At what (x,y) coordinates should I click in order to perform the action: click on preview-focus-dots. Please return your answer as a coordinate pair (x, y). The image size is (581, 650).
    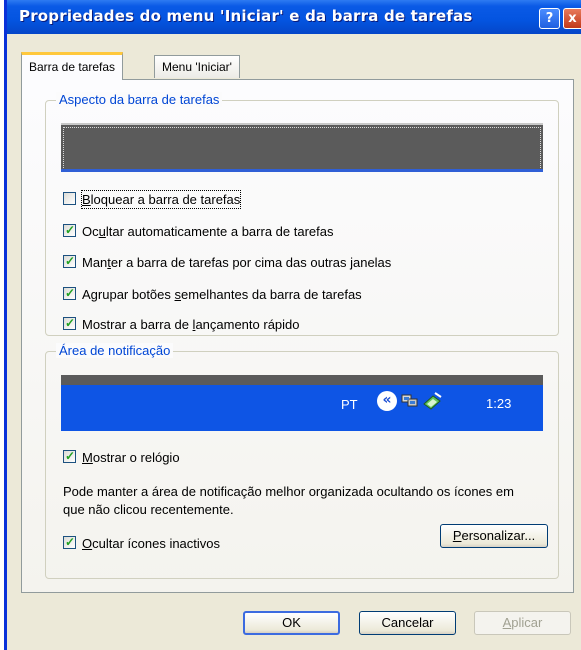
    Looking at the image, I should click on (302, 148).